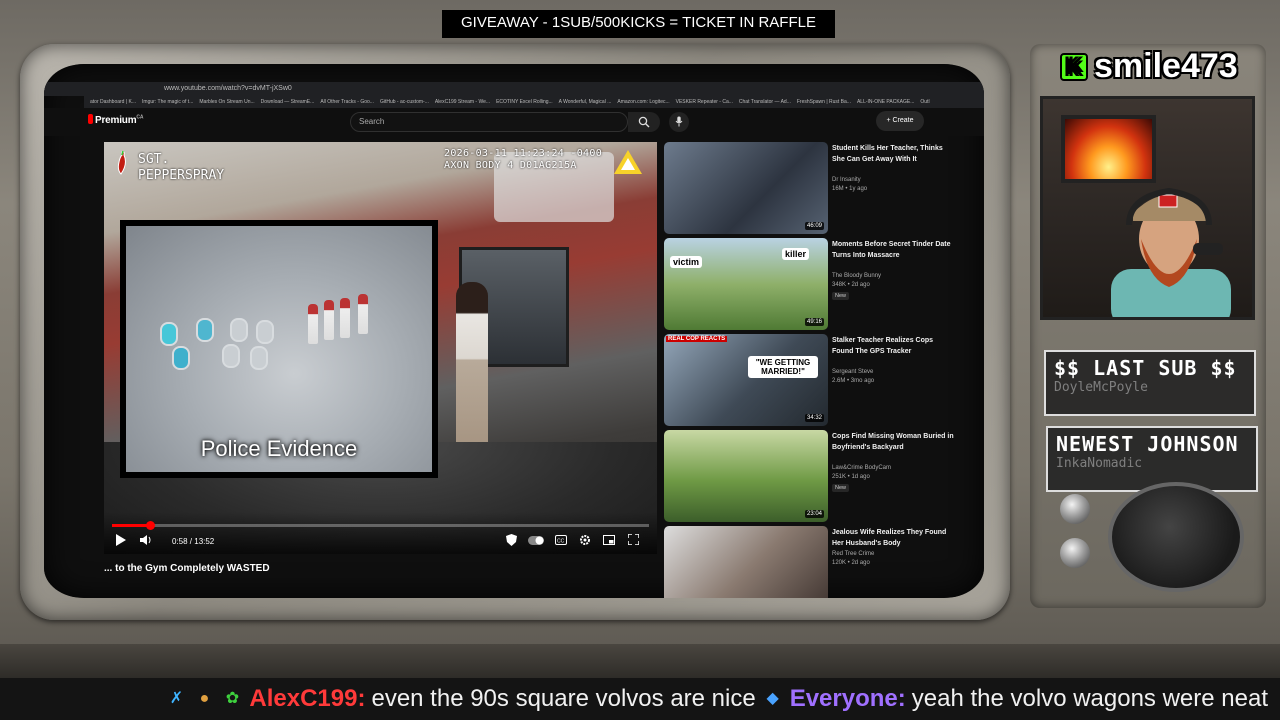 Image resolution: width=1280 pixels, height=720 pixels. What do you see at coordinates (514, 89) in the screenshot?
I see `browser-address-bar: www.youtube.com/watch?v=dvMT-jXSw0` at bounding box center [514, 89].